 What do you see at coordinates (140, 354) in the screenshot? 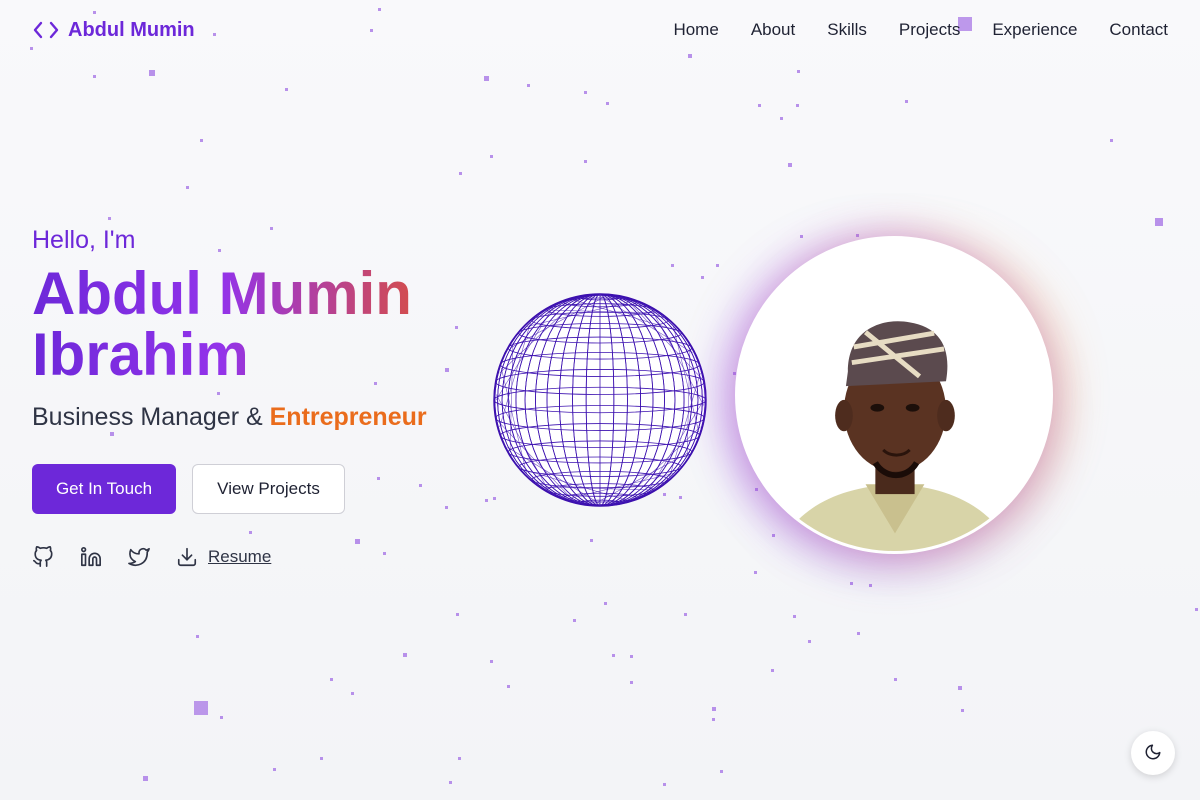
I see `hero-name-line2: Ibrahim` at bounding box center [140, 354].